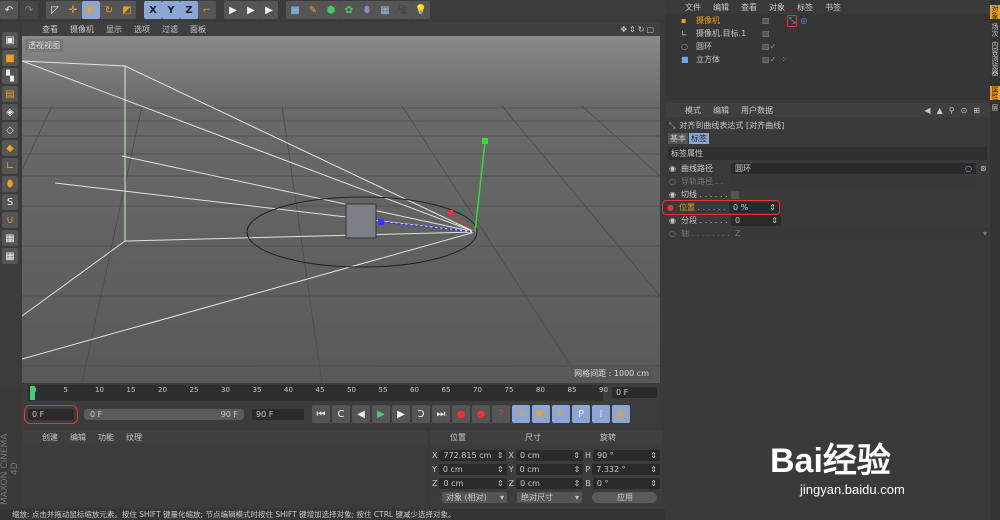  I want to click on next-frame-icon: ▶, so click(401, 414).